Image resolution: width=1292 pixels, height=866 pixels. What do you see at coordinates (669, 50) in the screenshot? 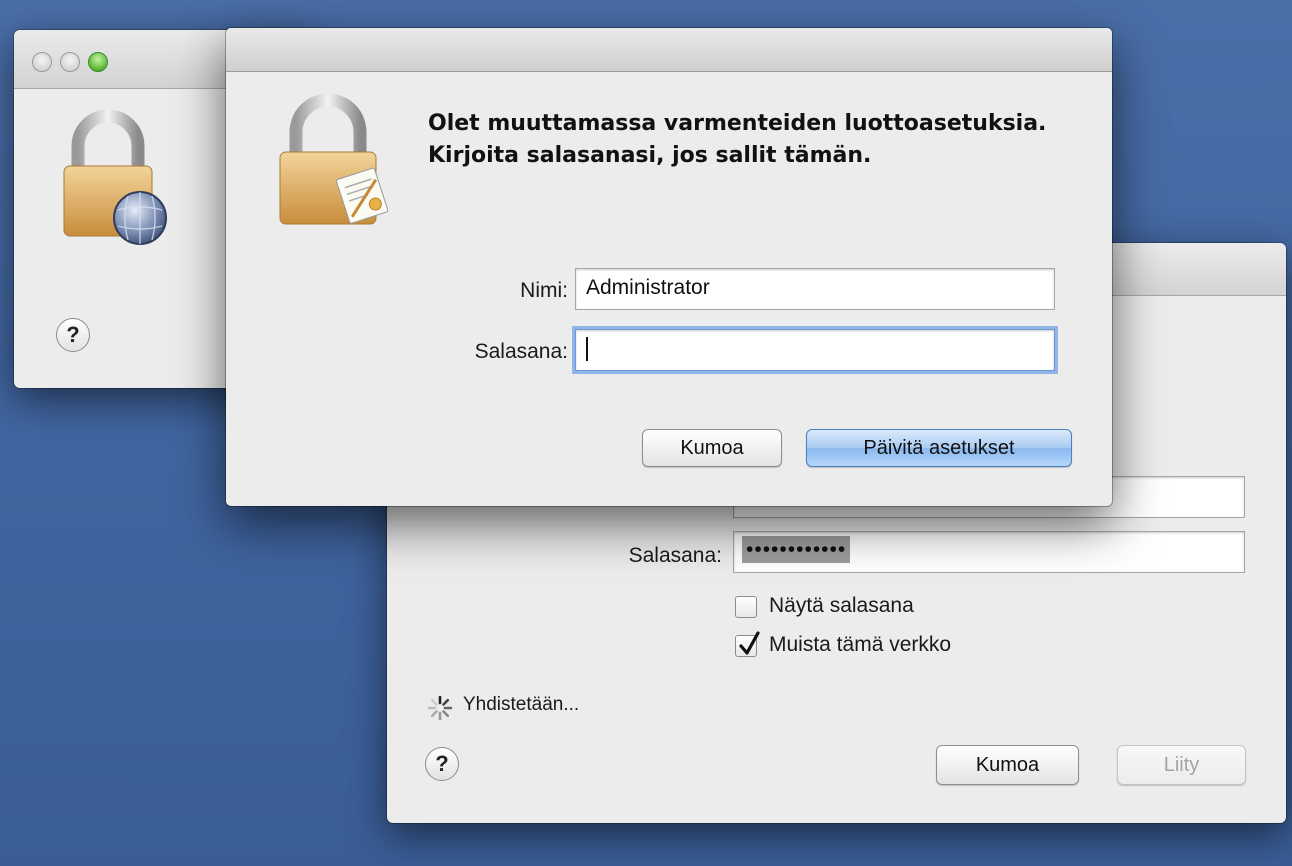
I see `title-bar` at bounding box center [669, 50].